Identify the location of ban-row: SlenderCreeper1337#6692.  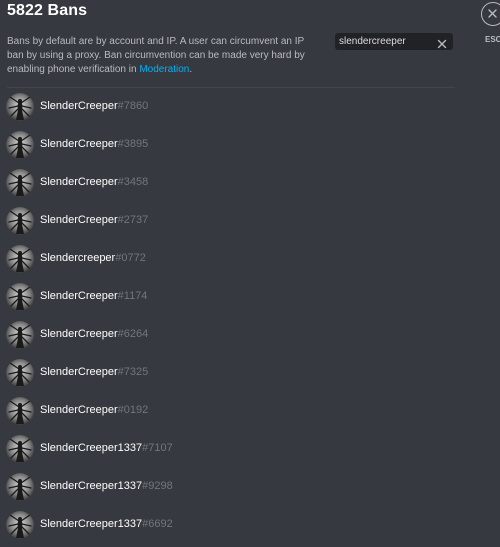
(230, 528).